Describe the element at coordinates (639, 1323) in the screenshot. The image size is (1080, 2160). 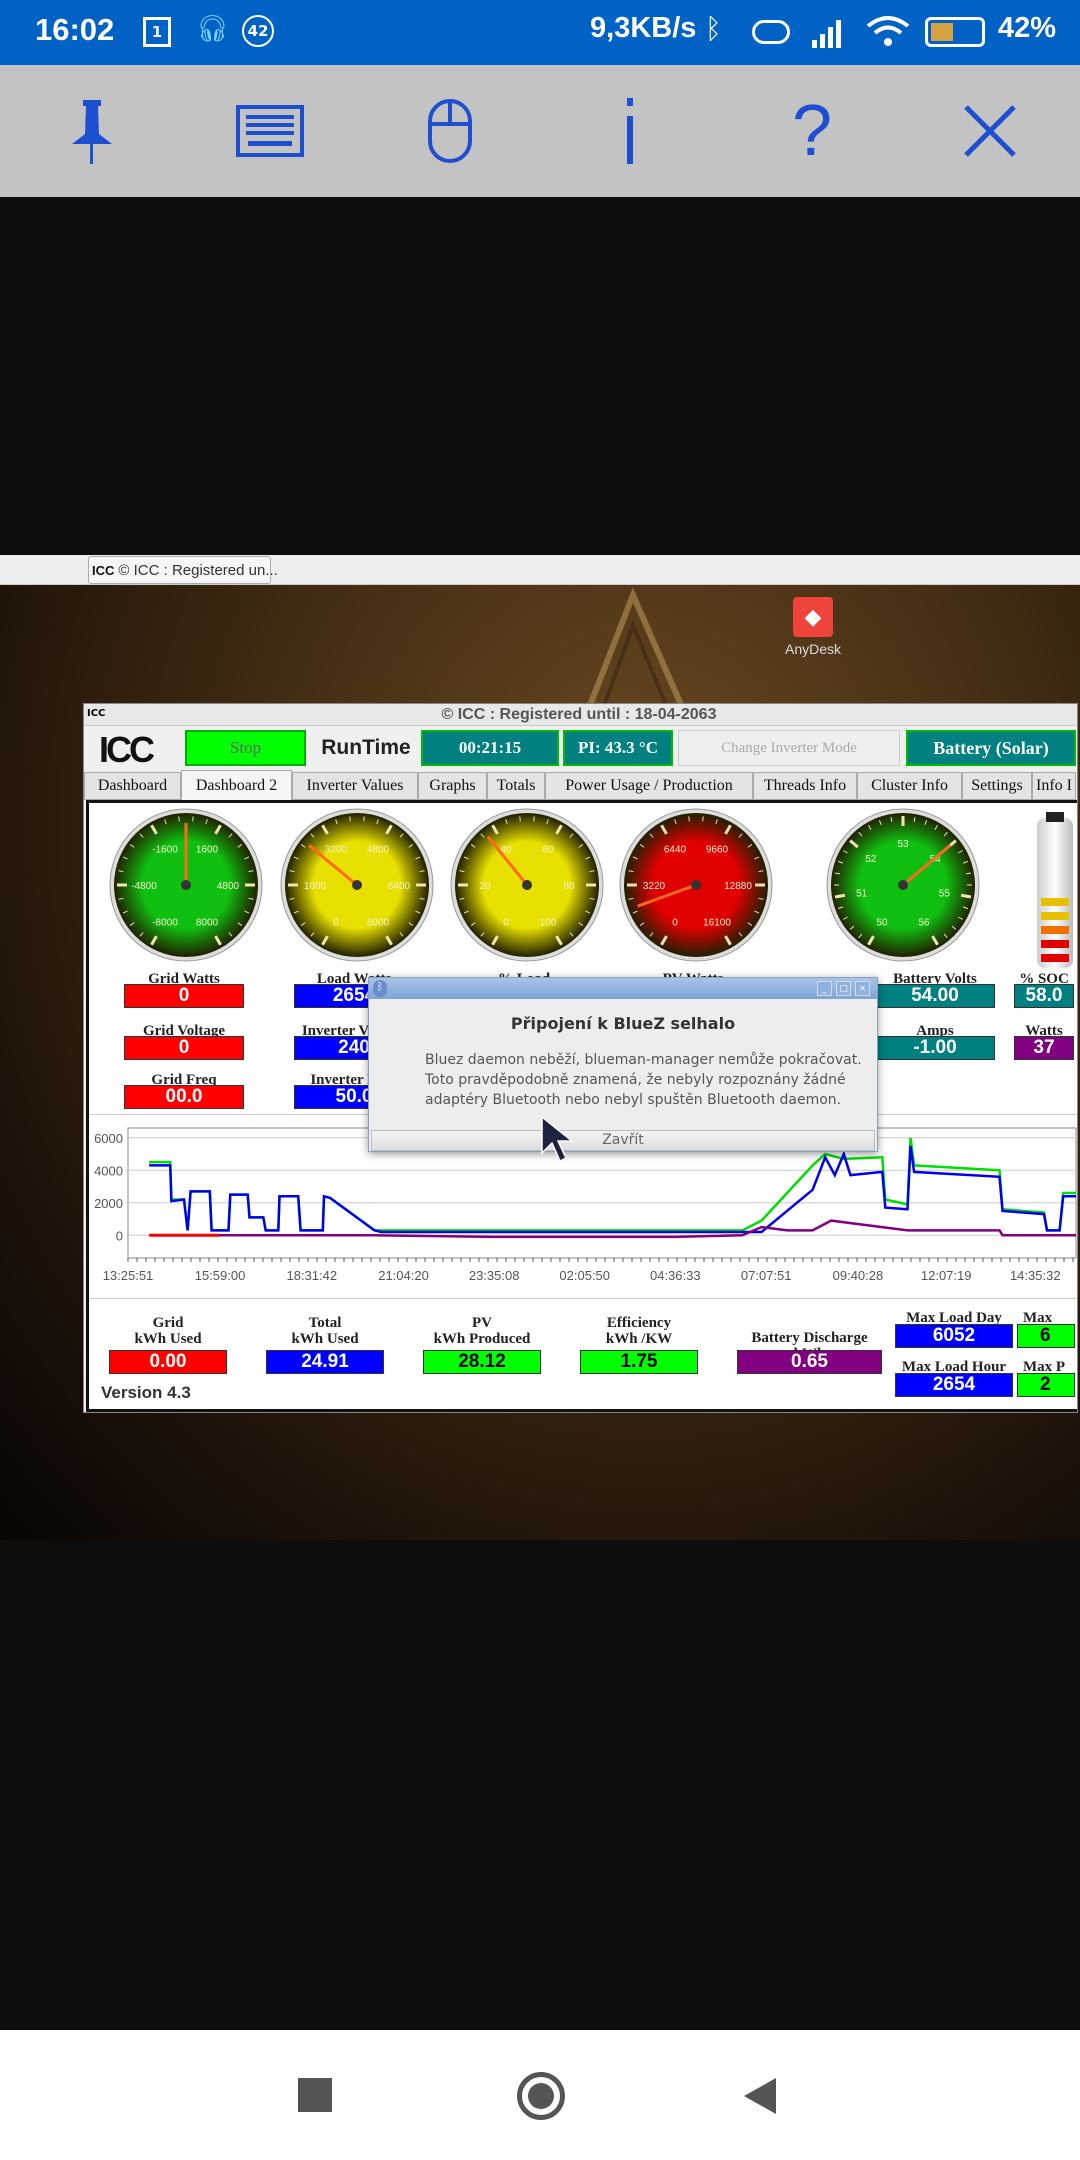
I see `total-label-line1: Efficiency` at that location.